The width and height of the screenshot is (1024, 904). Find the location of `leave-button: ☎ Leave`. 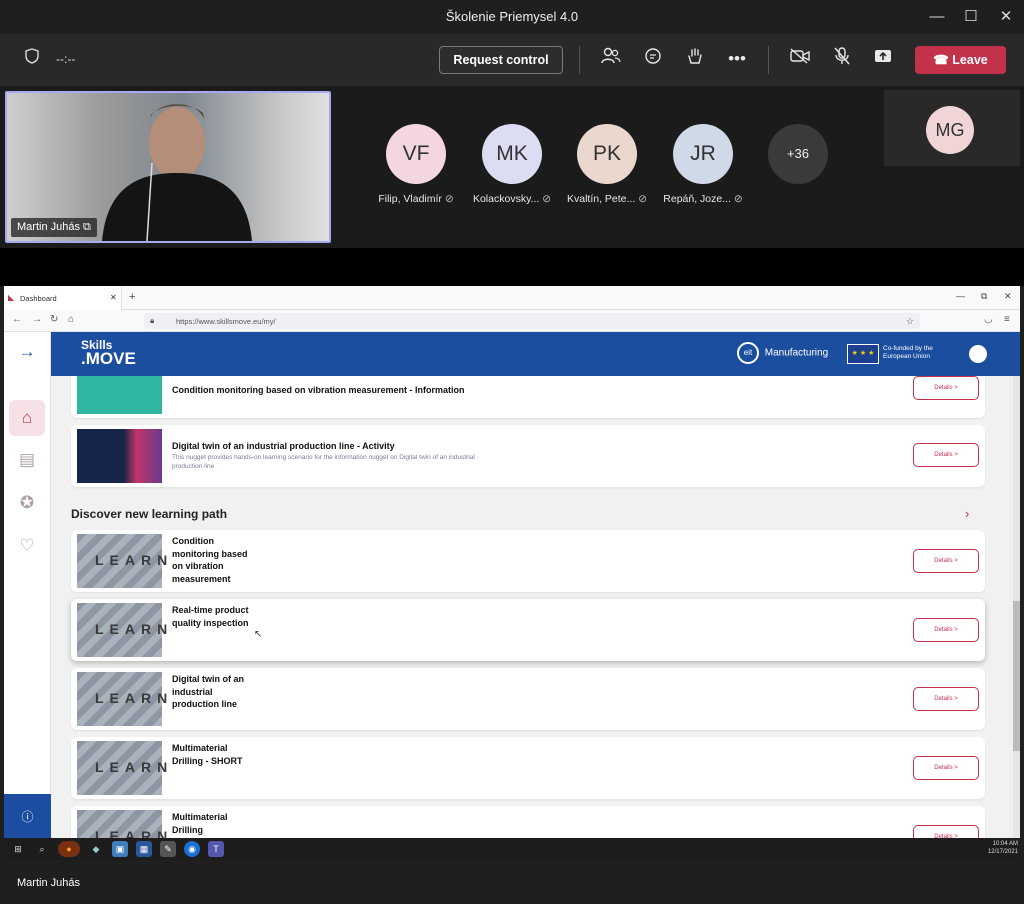

leave-button: ☎ Leave is located at coordinates (960, 60).